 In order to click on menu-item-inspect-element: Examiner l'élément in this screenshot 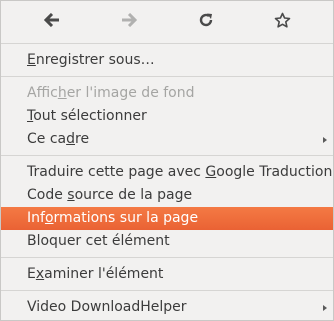, I will do `click(167, 274)`.